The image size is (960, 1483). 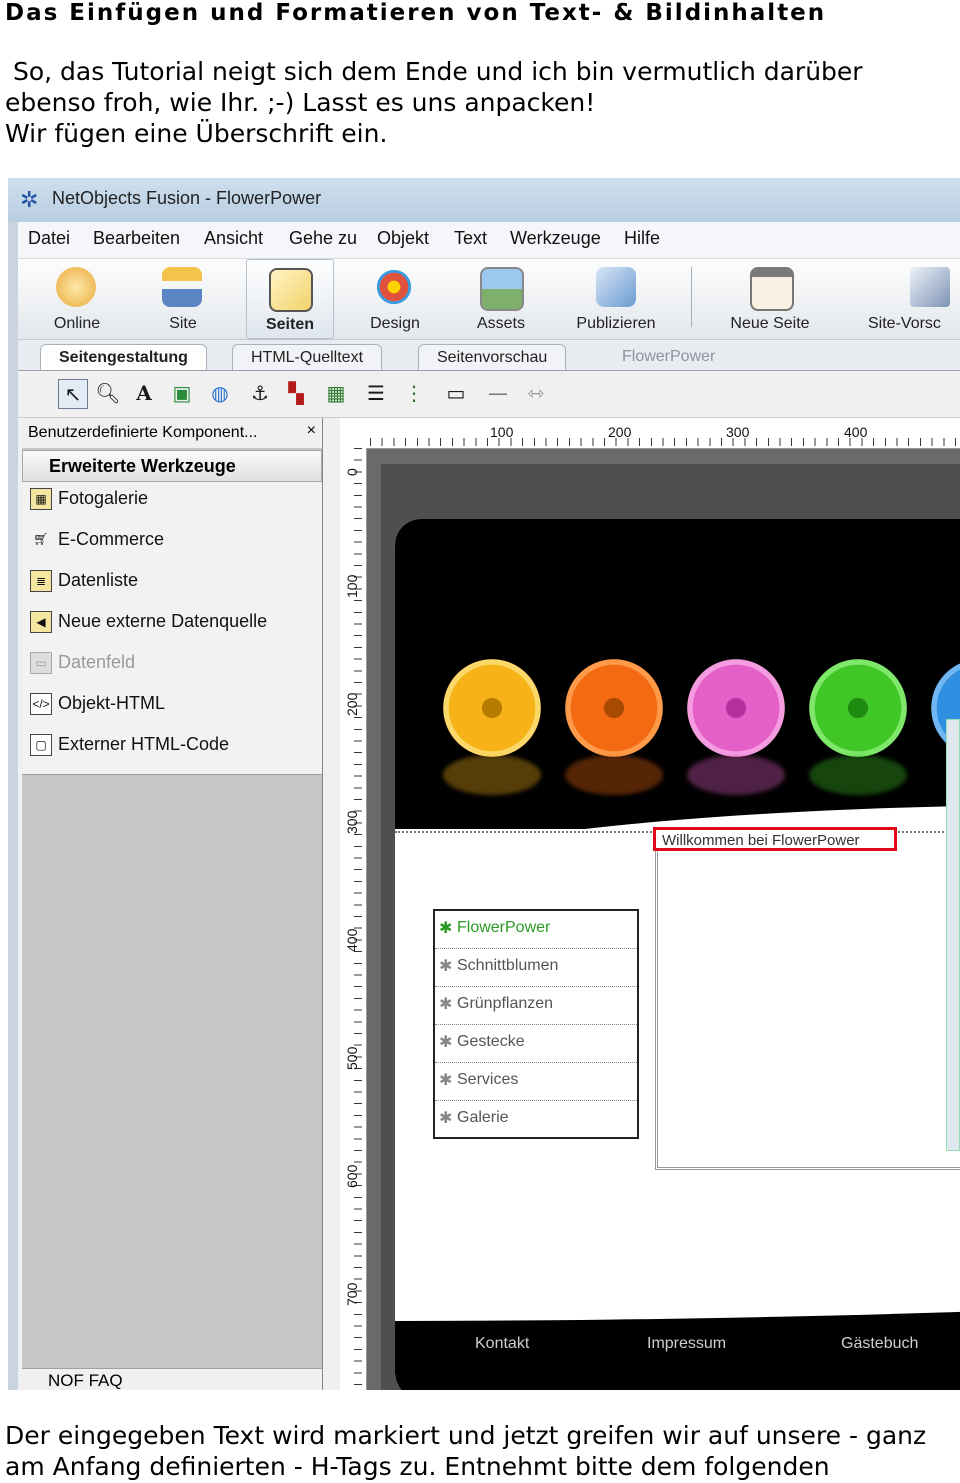 What do you see at coordinates (536, 393) in the screenshot?
I see `link-tool-icon: ⇿` at bounding box center [536, 393].